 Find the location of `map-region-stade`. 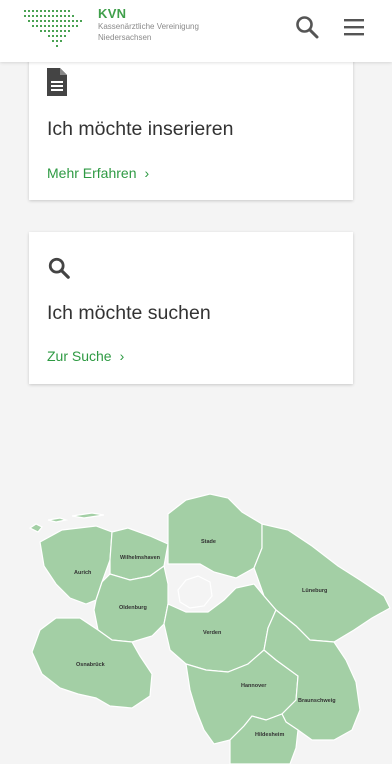

map-region-stade is located at coordinates (215, 536).